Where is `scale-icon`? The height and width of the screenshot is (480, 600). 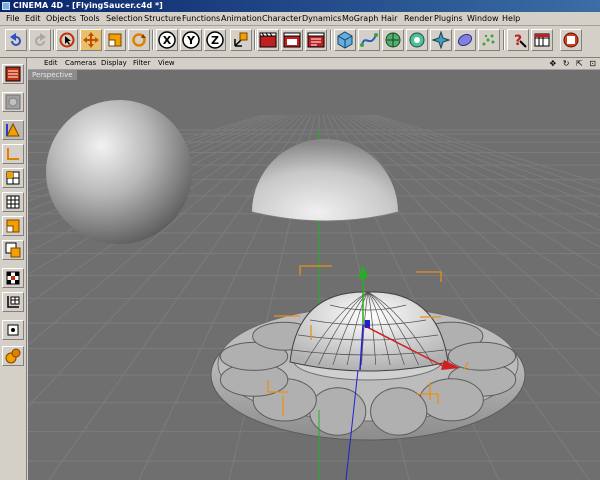 scale-icon is located at coordinates (115, 40).